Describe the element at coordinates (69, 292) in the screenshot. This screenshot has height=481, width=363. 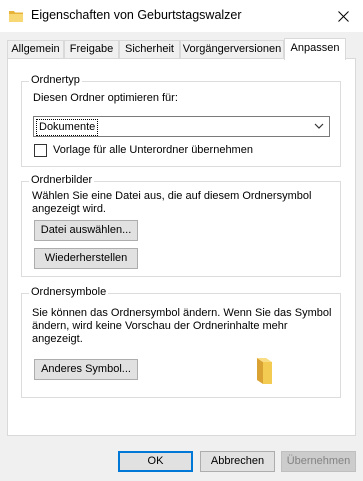
I see `group-title-ordnersymbole: Ordnersymbole` at that location.